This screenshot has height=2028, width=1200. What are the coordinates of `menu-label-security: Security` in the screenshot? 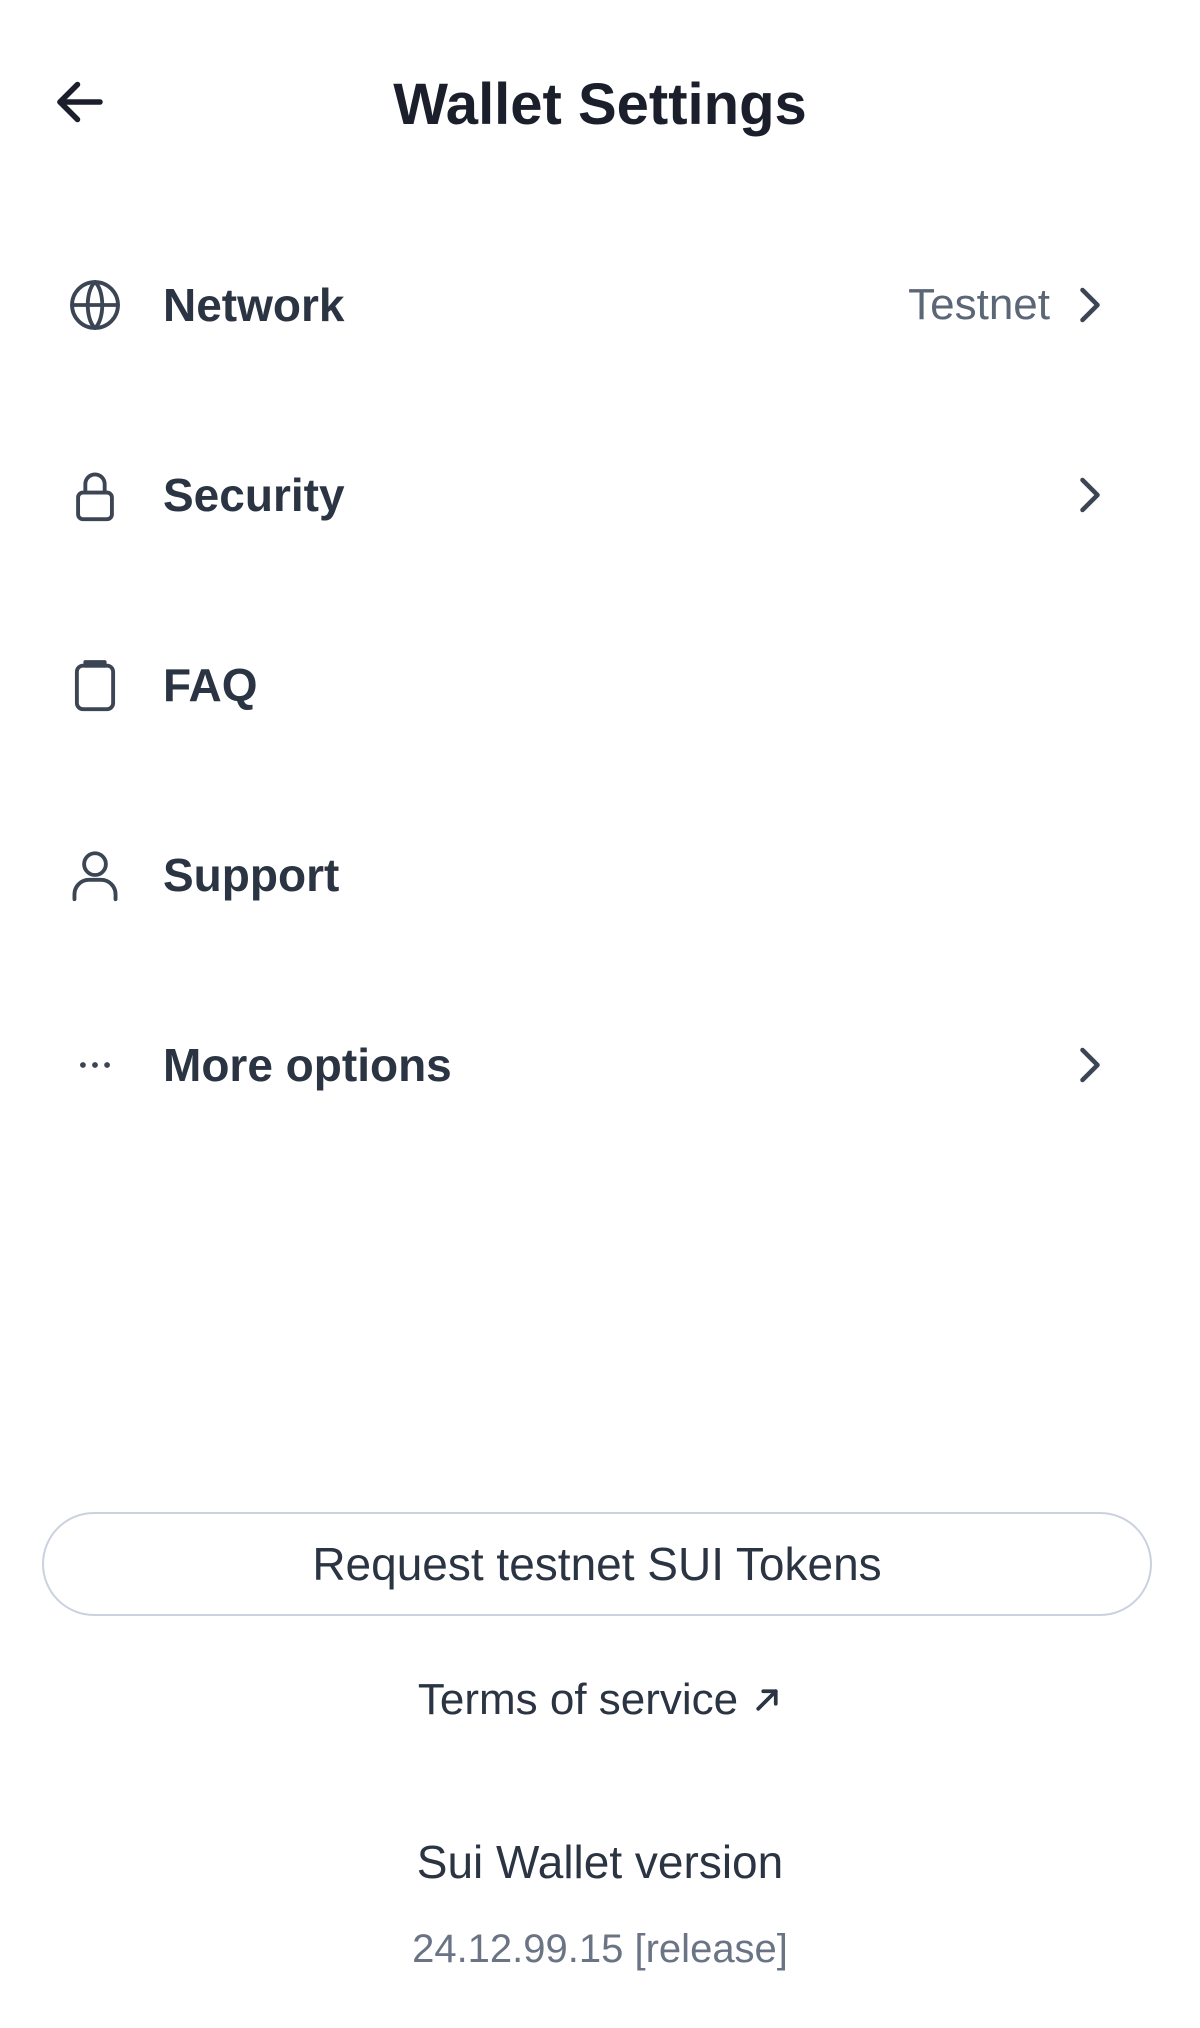 It's located at (254, 495).